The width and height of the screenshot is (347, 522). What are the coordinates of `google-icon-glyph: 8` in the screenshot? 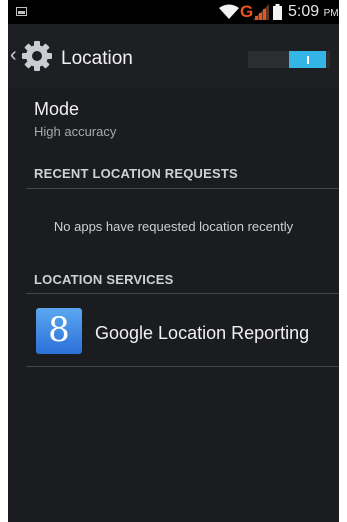 It's located at (59, 330).